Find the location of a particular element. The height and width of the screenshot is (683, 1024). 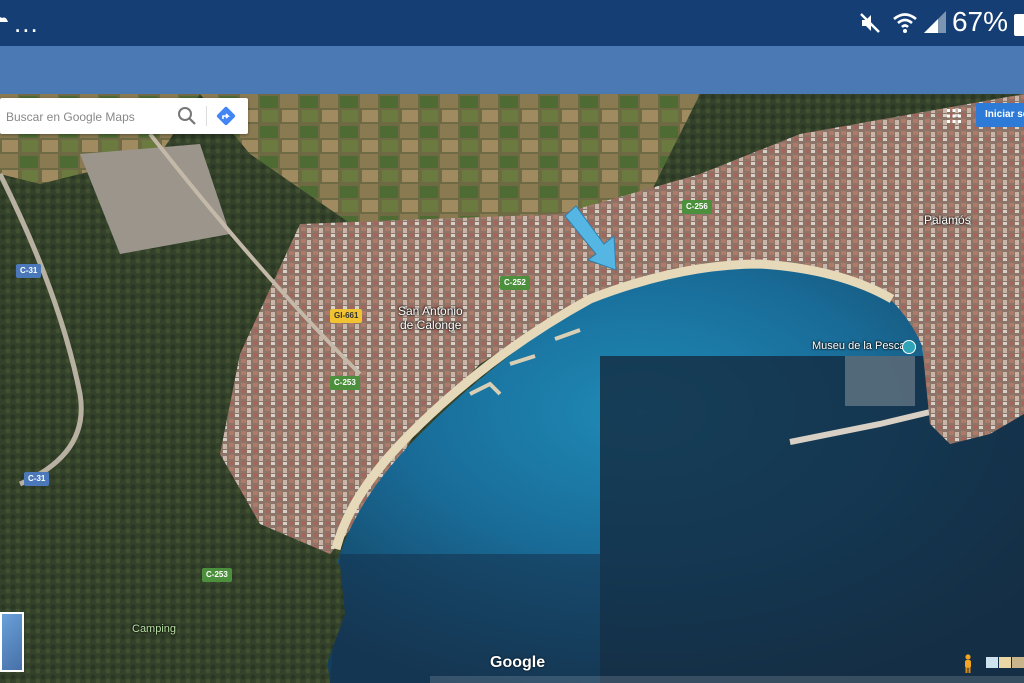

battery-percentage: 67% is located at coordinates (979, 21).